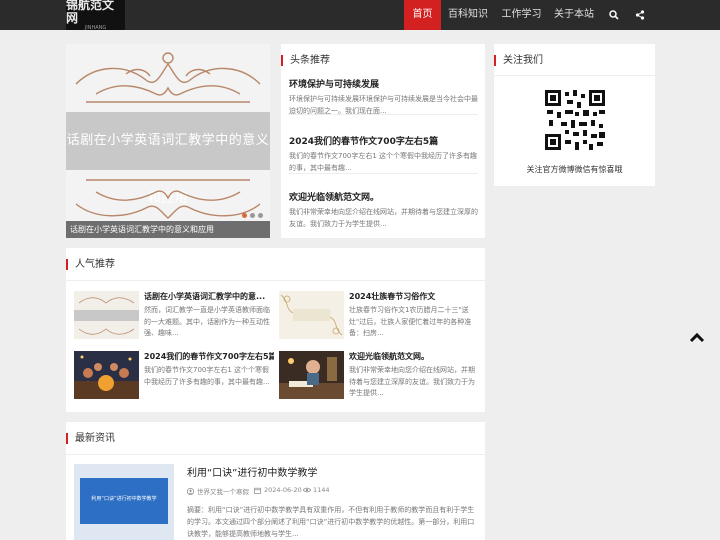  I want to click on slider-title-band: 话剧在小学英语词汇教学中的意义和应用, so click(168, 159).